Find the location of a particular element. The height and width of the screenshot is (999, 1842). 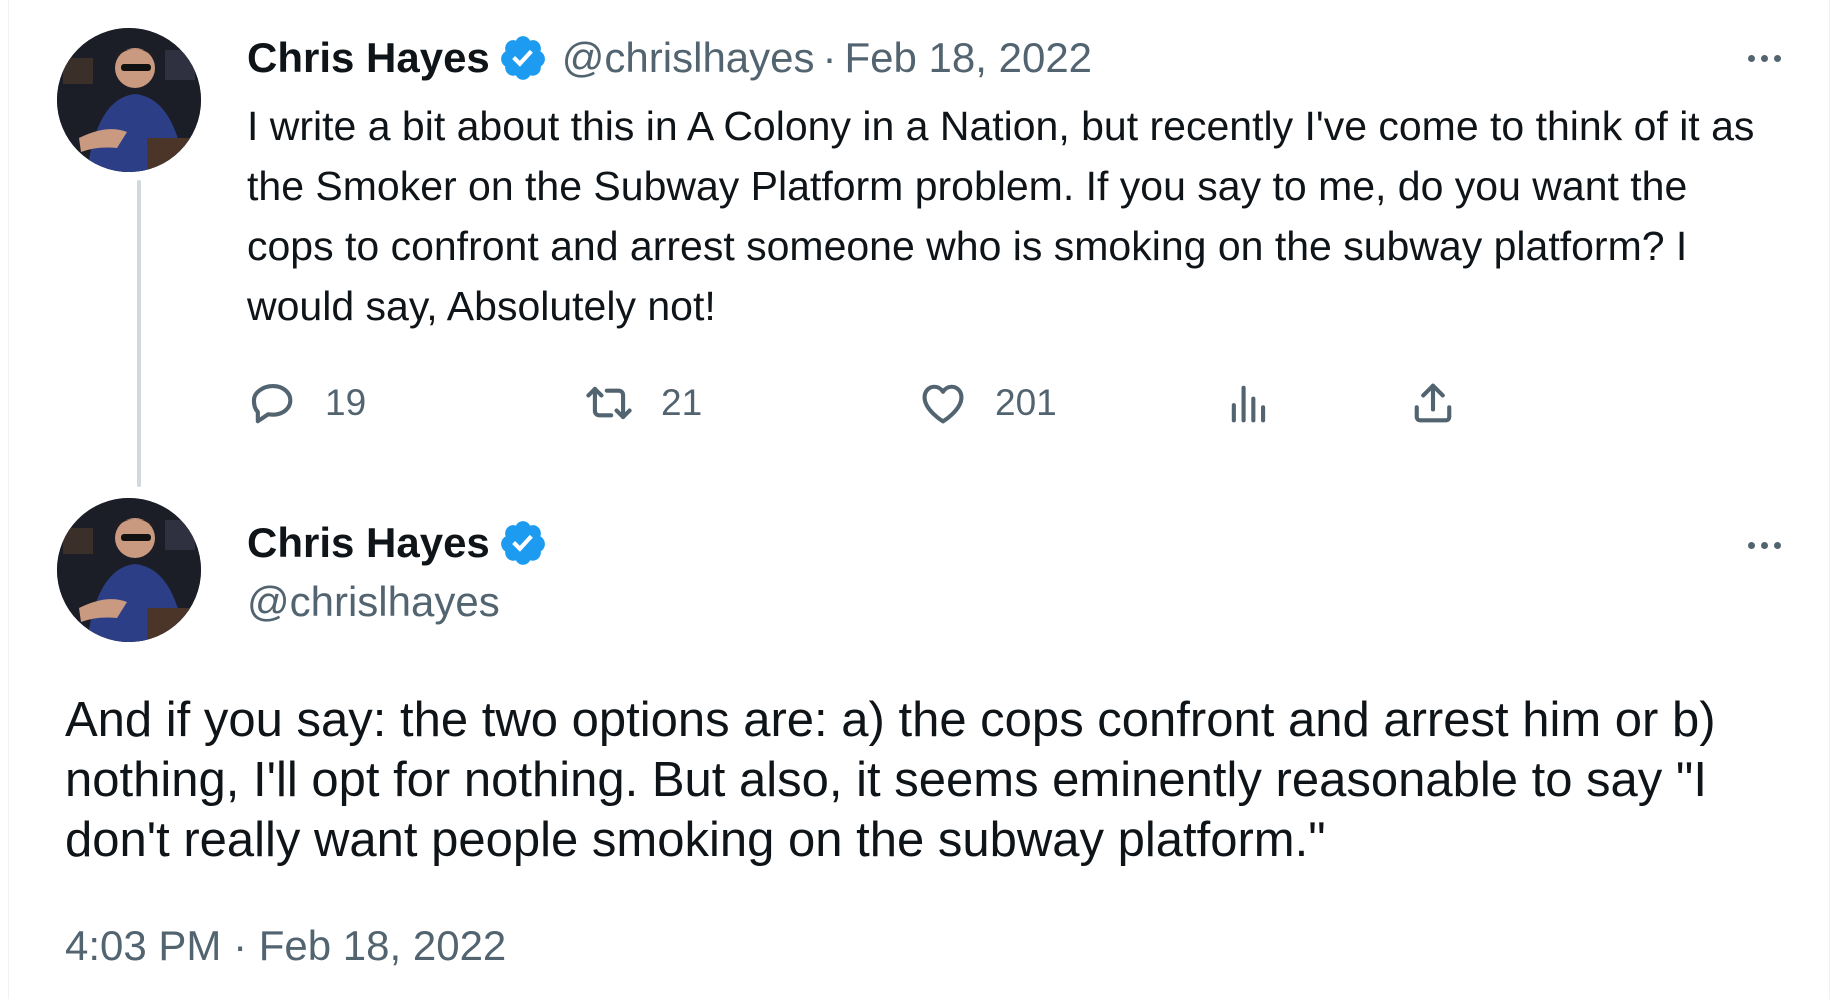

reply-button: 19 is located at coordinates (306, 403).